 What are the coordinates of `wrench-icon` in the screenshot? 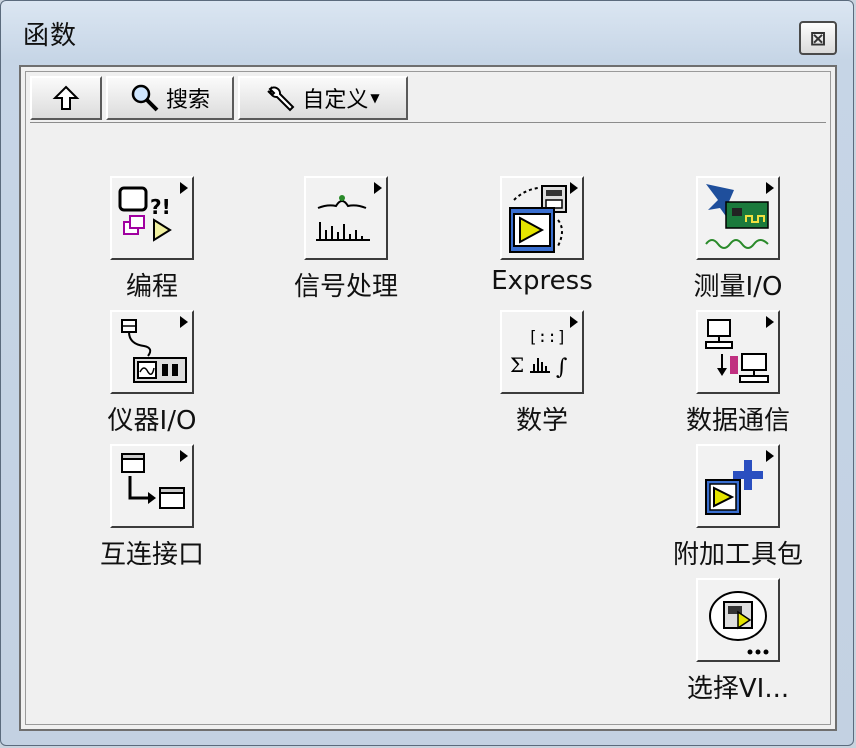 It's located at (281, 99).